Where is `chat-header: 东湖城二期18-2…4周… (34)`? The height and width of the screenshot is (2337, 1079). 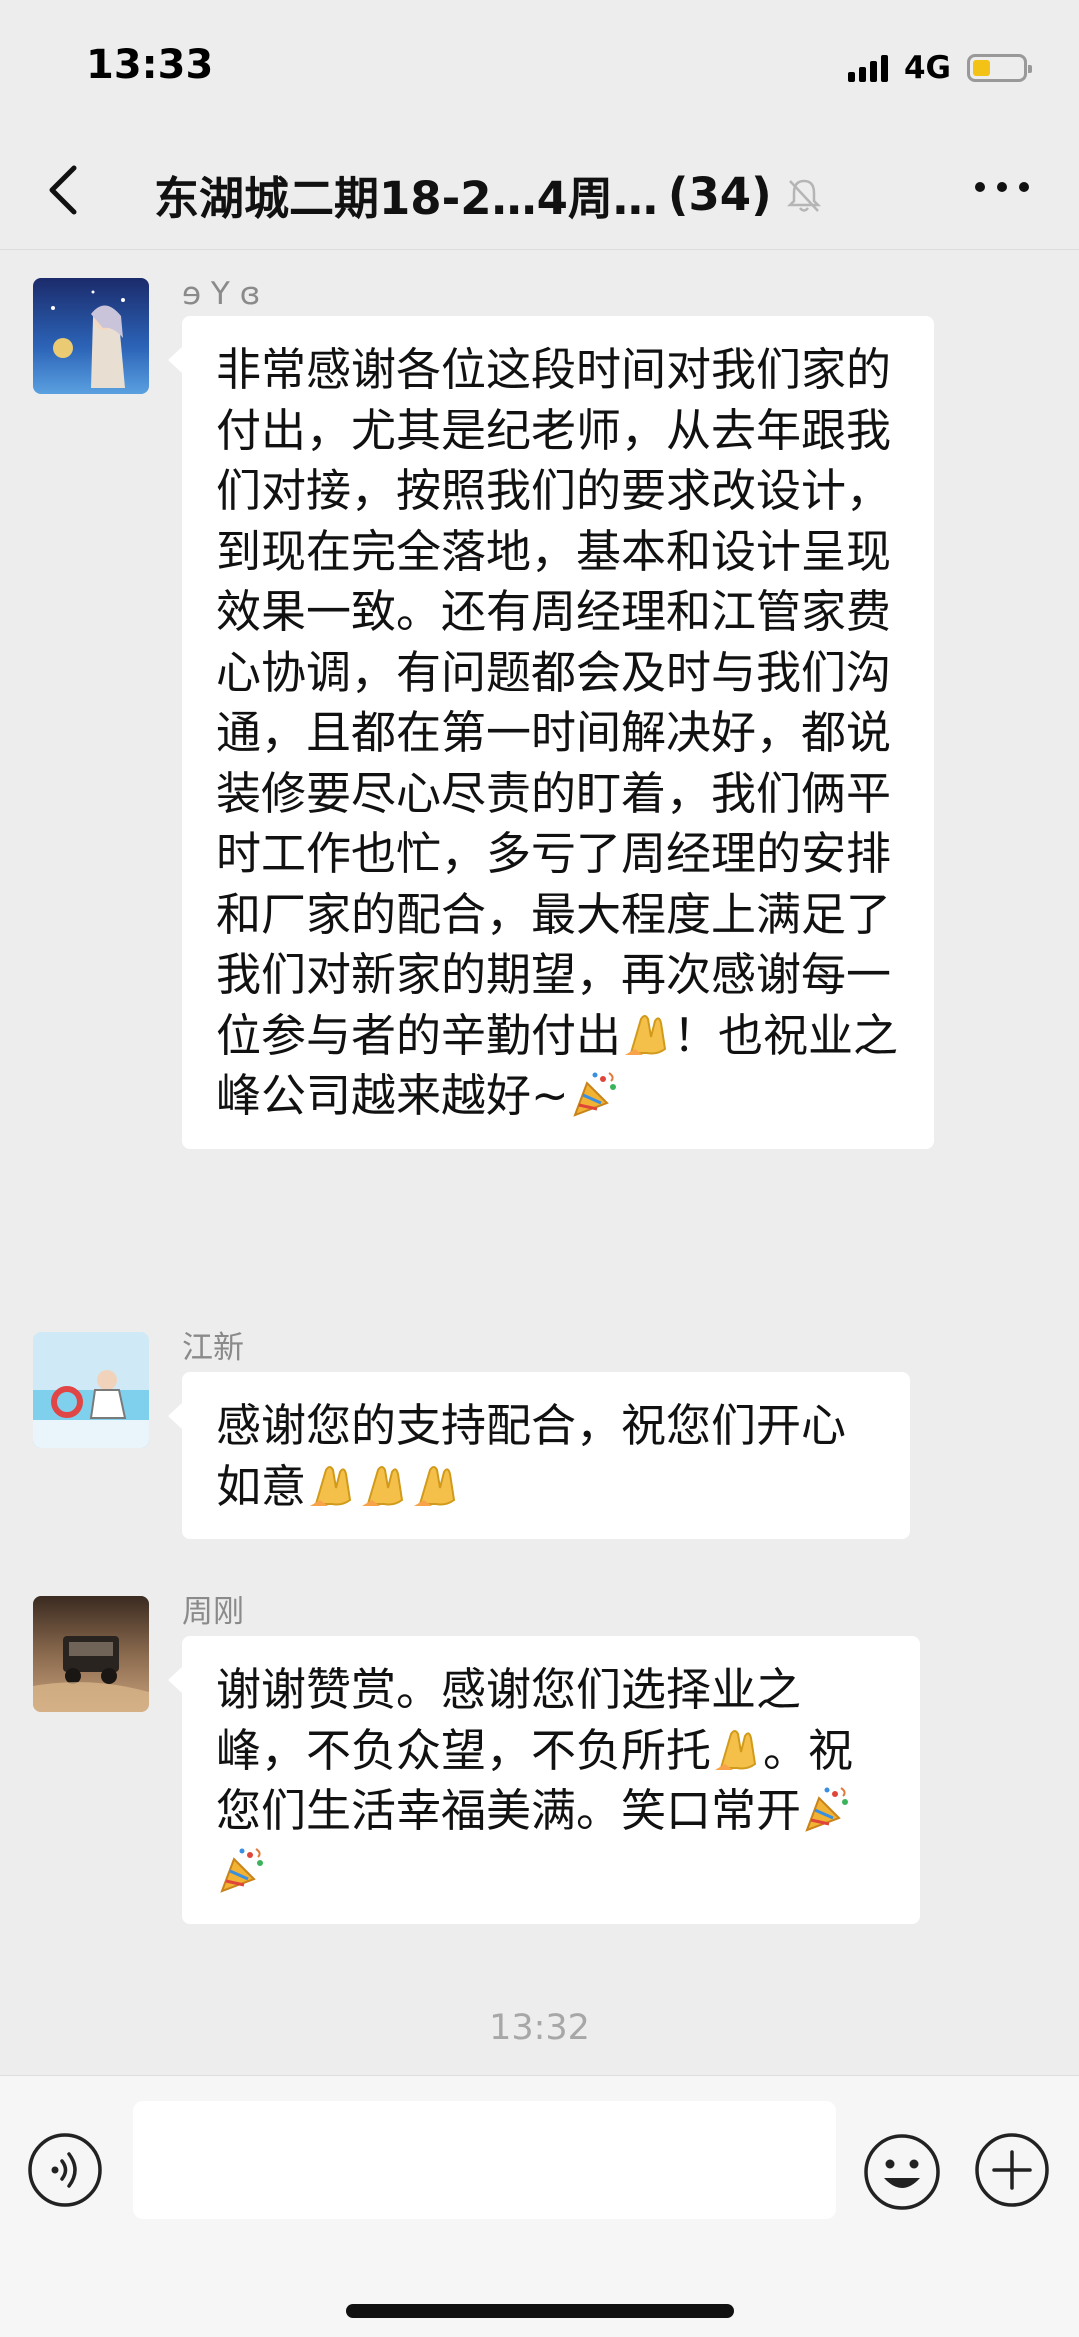
chat-header: 东湖城二期18-2…4周… (34) is located at coordinates (539, 190).